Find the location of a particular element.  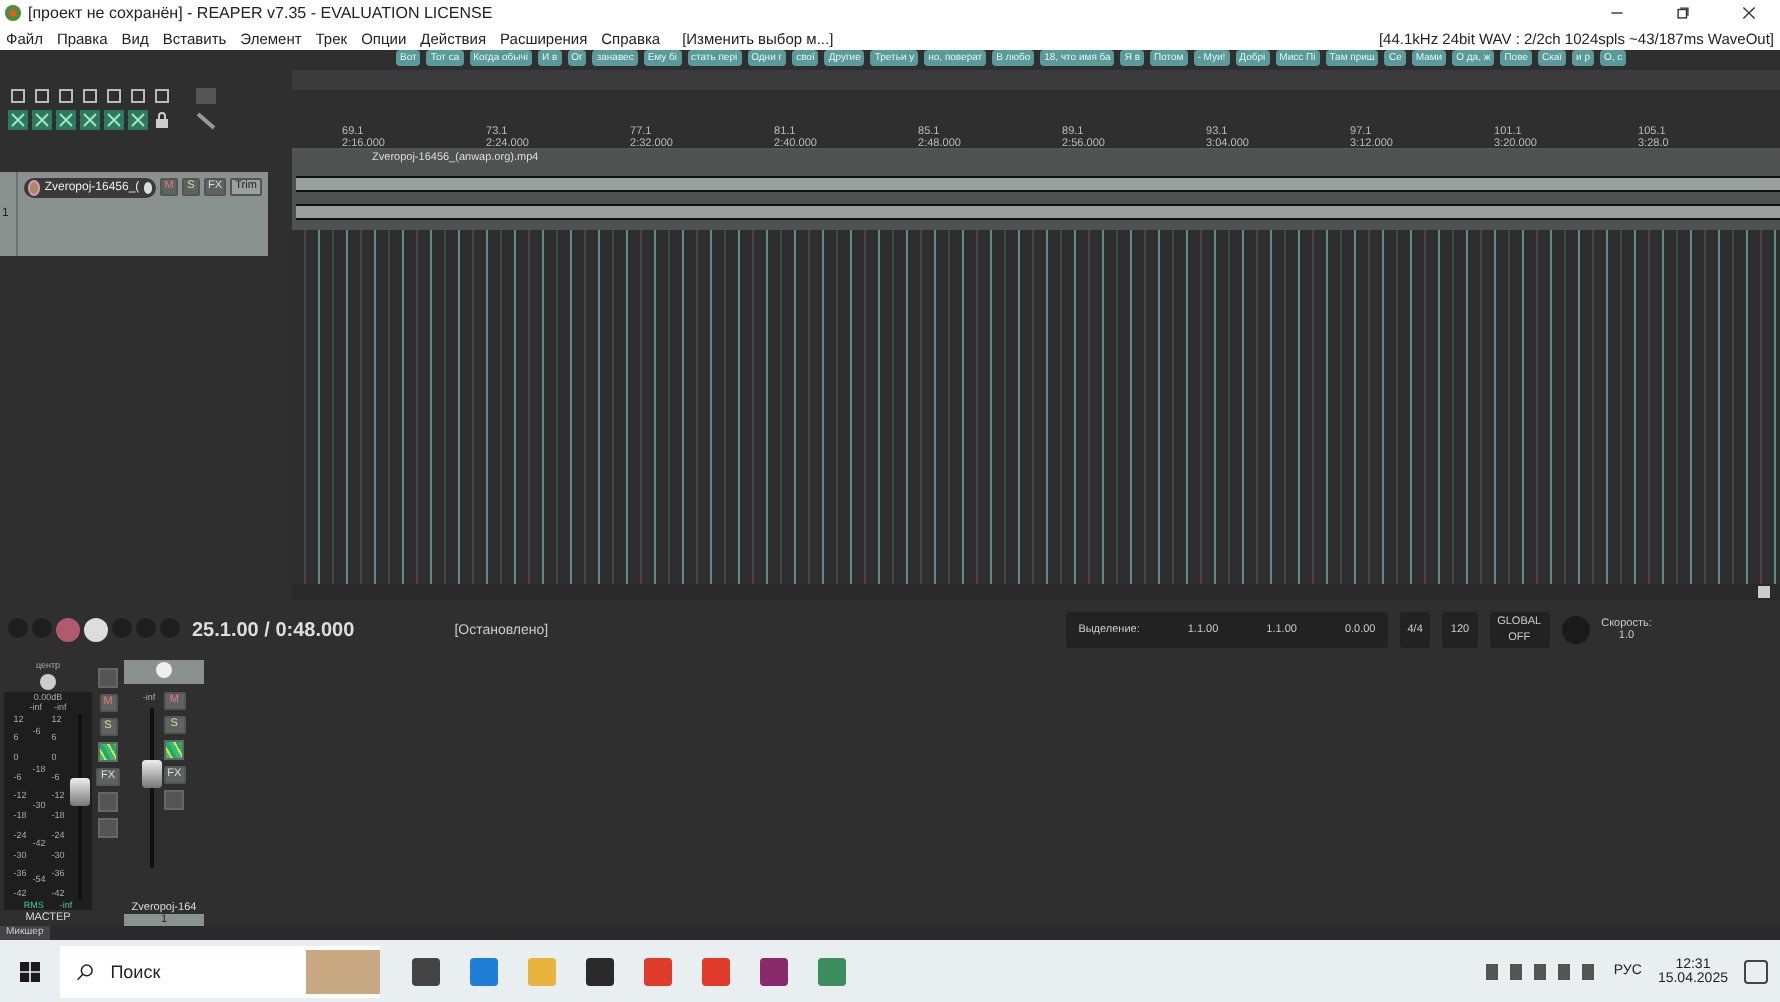

notification-icon is located at coordinates (1756, 971).